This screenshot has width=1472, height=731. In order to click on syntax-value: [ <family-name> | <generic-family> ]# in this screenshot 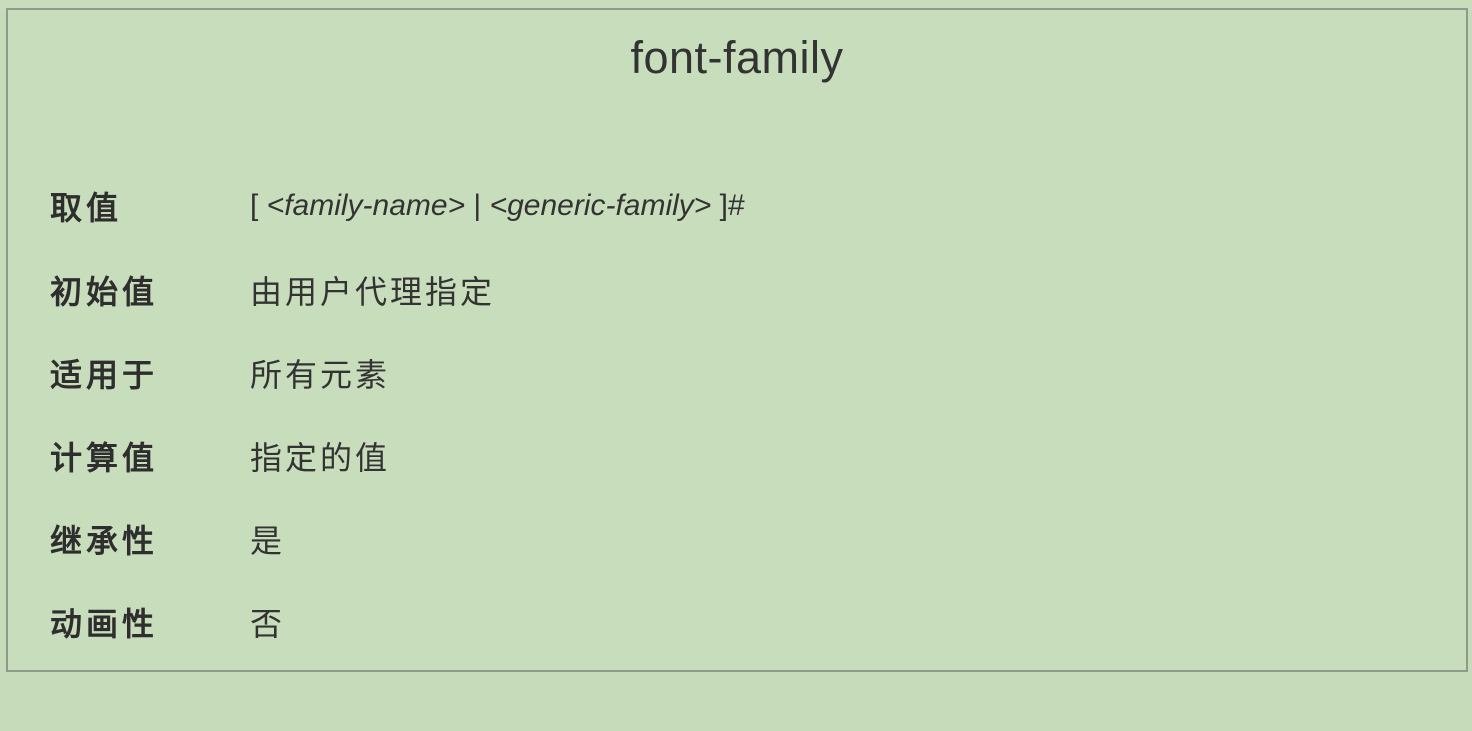, I will do `click(497, 206)`.